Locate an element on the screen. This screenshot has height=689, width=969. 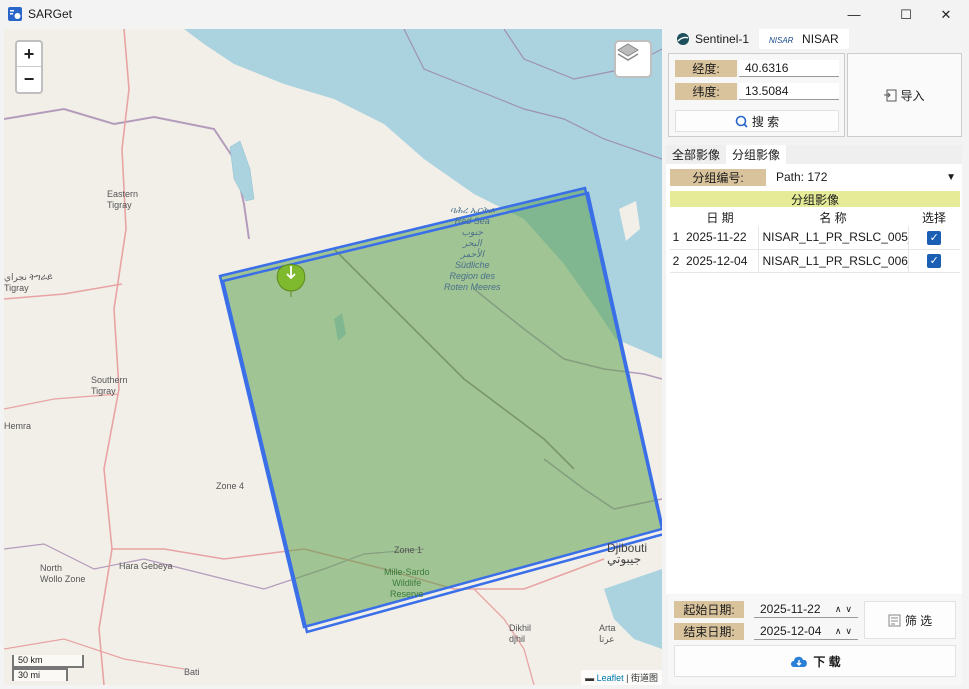
map-label-north-wollo: North Wollo Zone is located at coordinates (63, 573).